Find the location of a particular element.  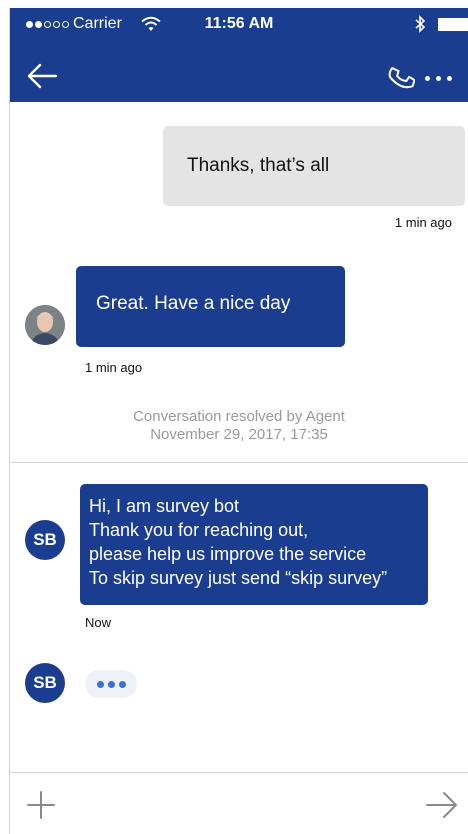

status-bar: Carrier 11:56 AM is located at coordinates (239, 23).